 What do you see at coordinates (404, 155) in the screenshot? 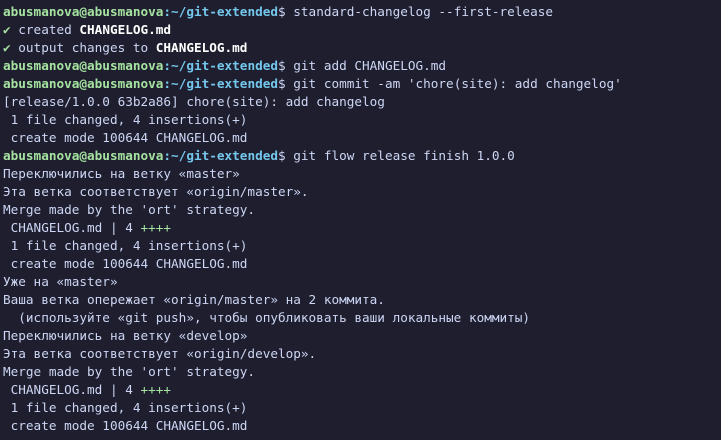
I see `command-text: git flow release finish 1.0.0` at bounding box center [404, 155].